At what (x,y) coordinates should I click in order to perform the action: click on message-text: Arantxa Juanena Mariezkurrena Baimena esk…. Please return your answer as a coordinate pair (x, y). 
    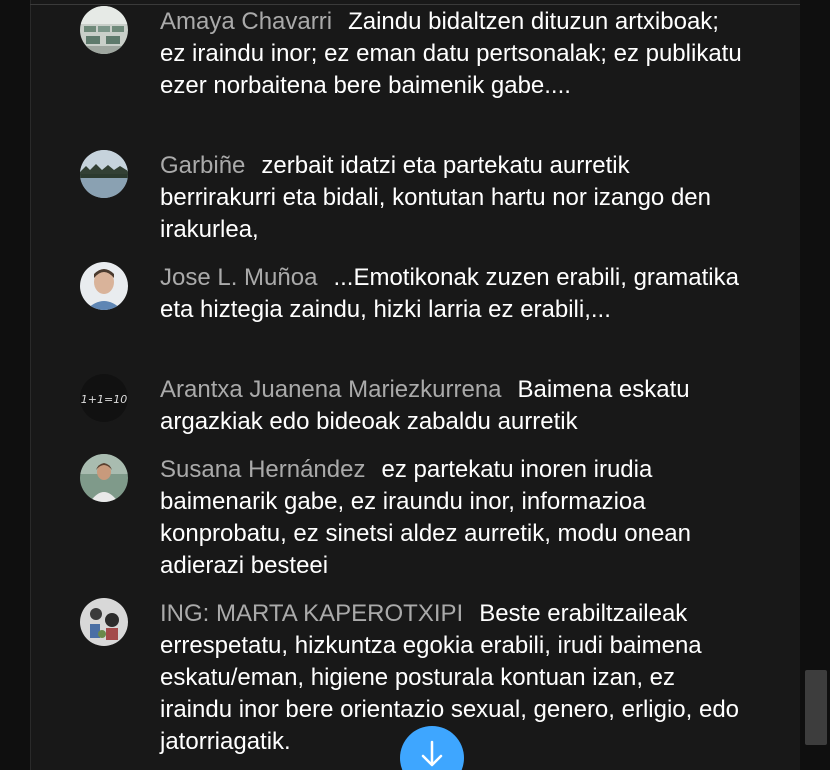
    Looking at the image, I should click on (455, 406).